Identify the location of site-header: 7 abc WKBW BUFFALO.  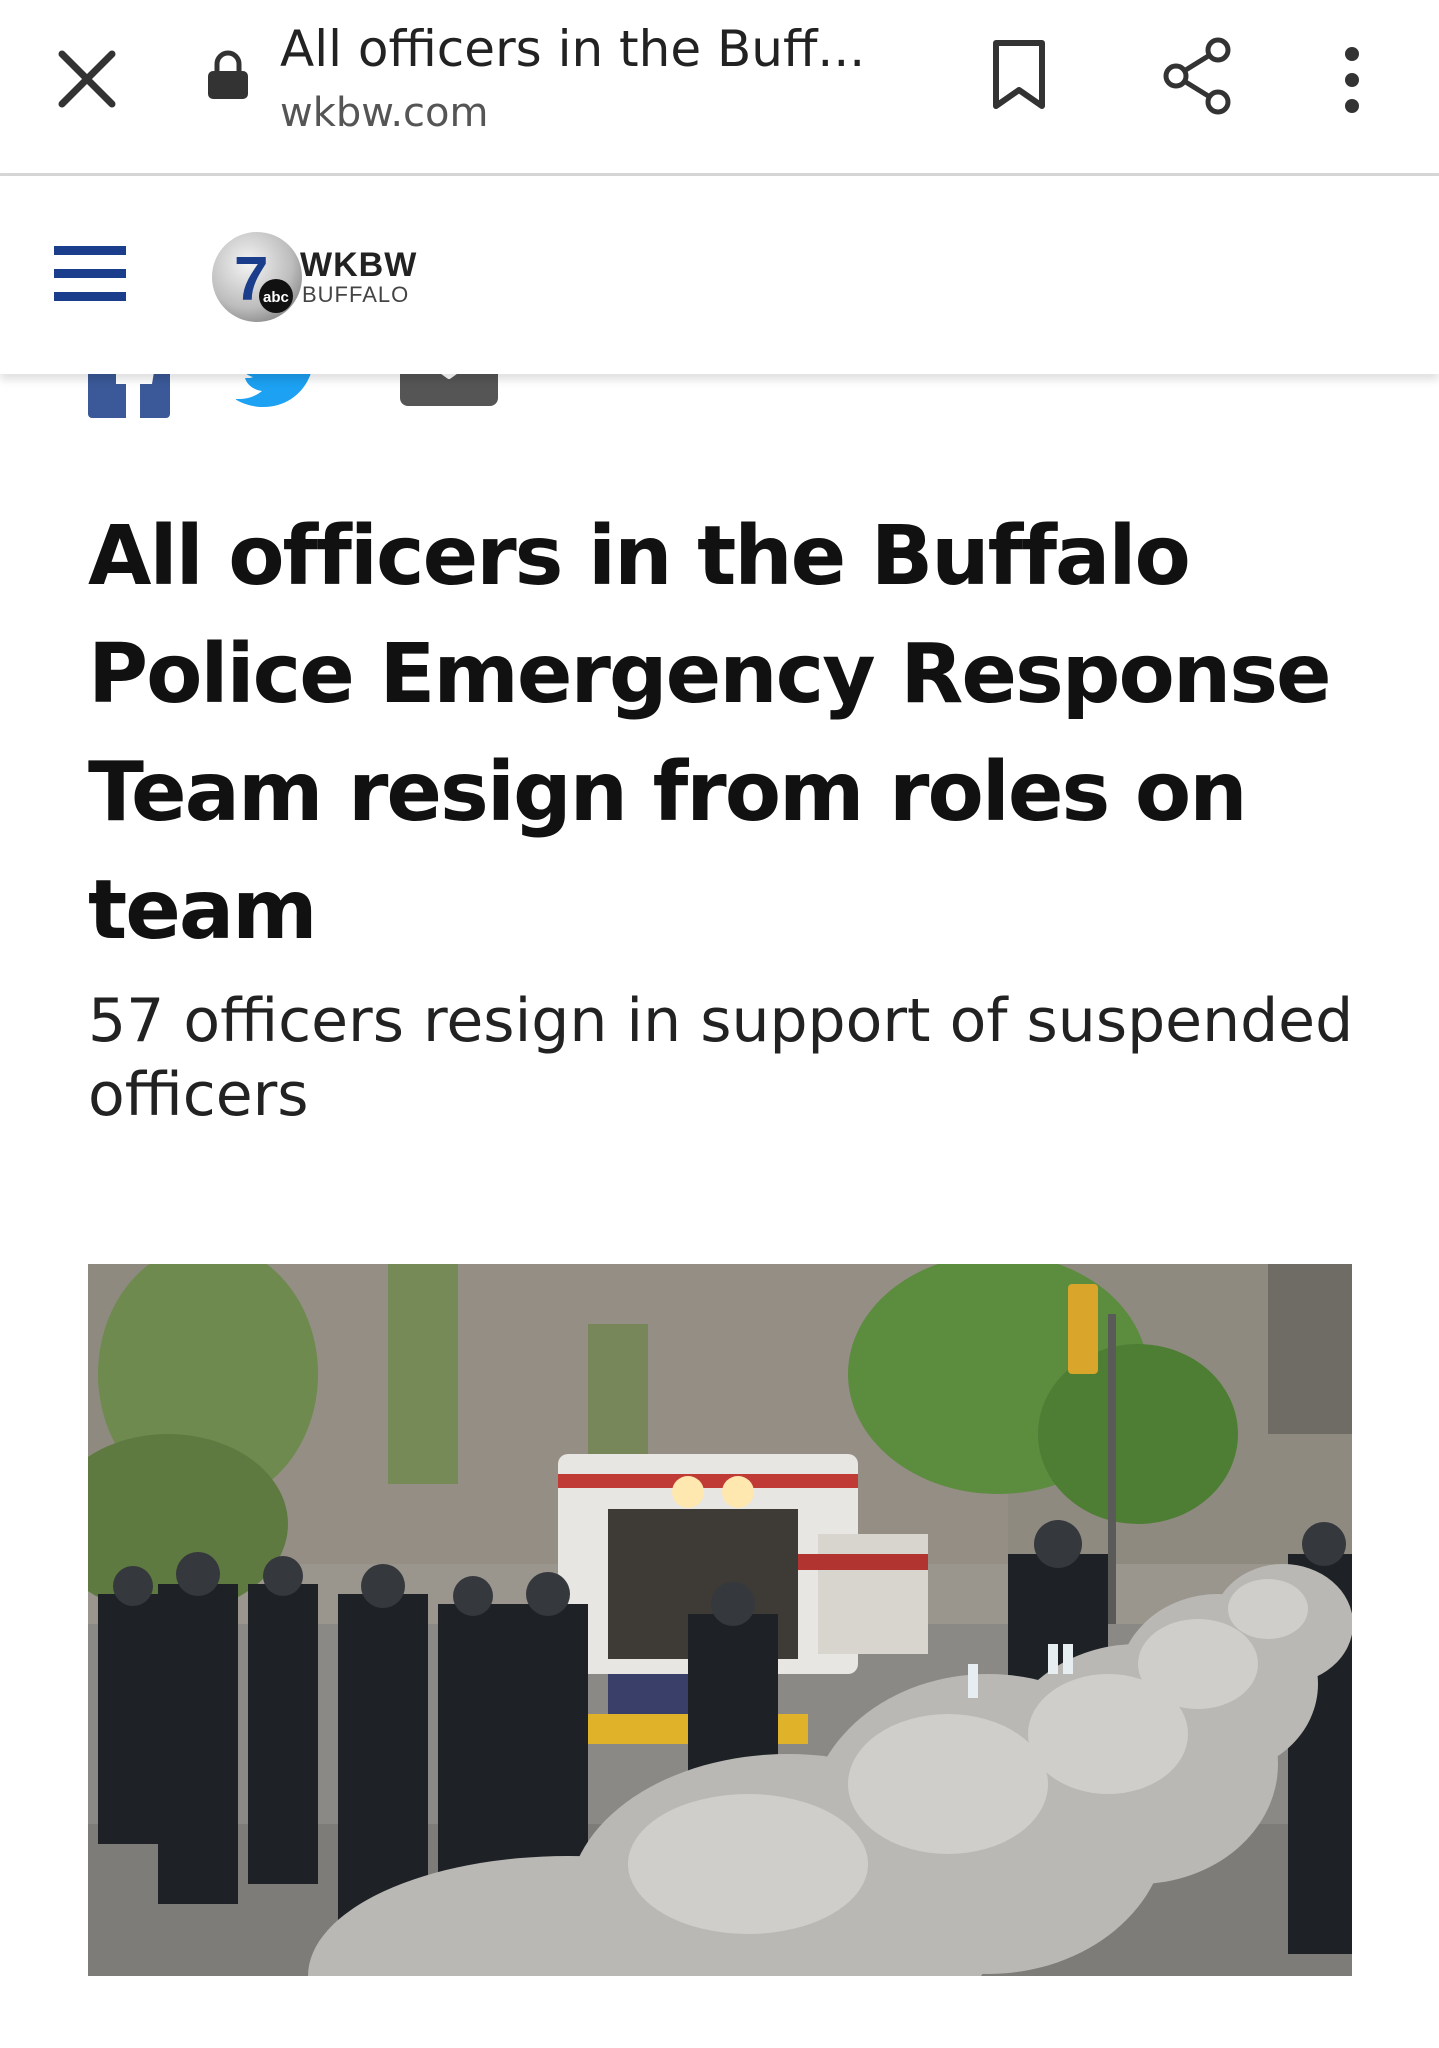
(719, 275).